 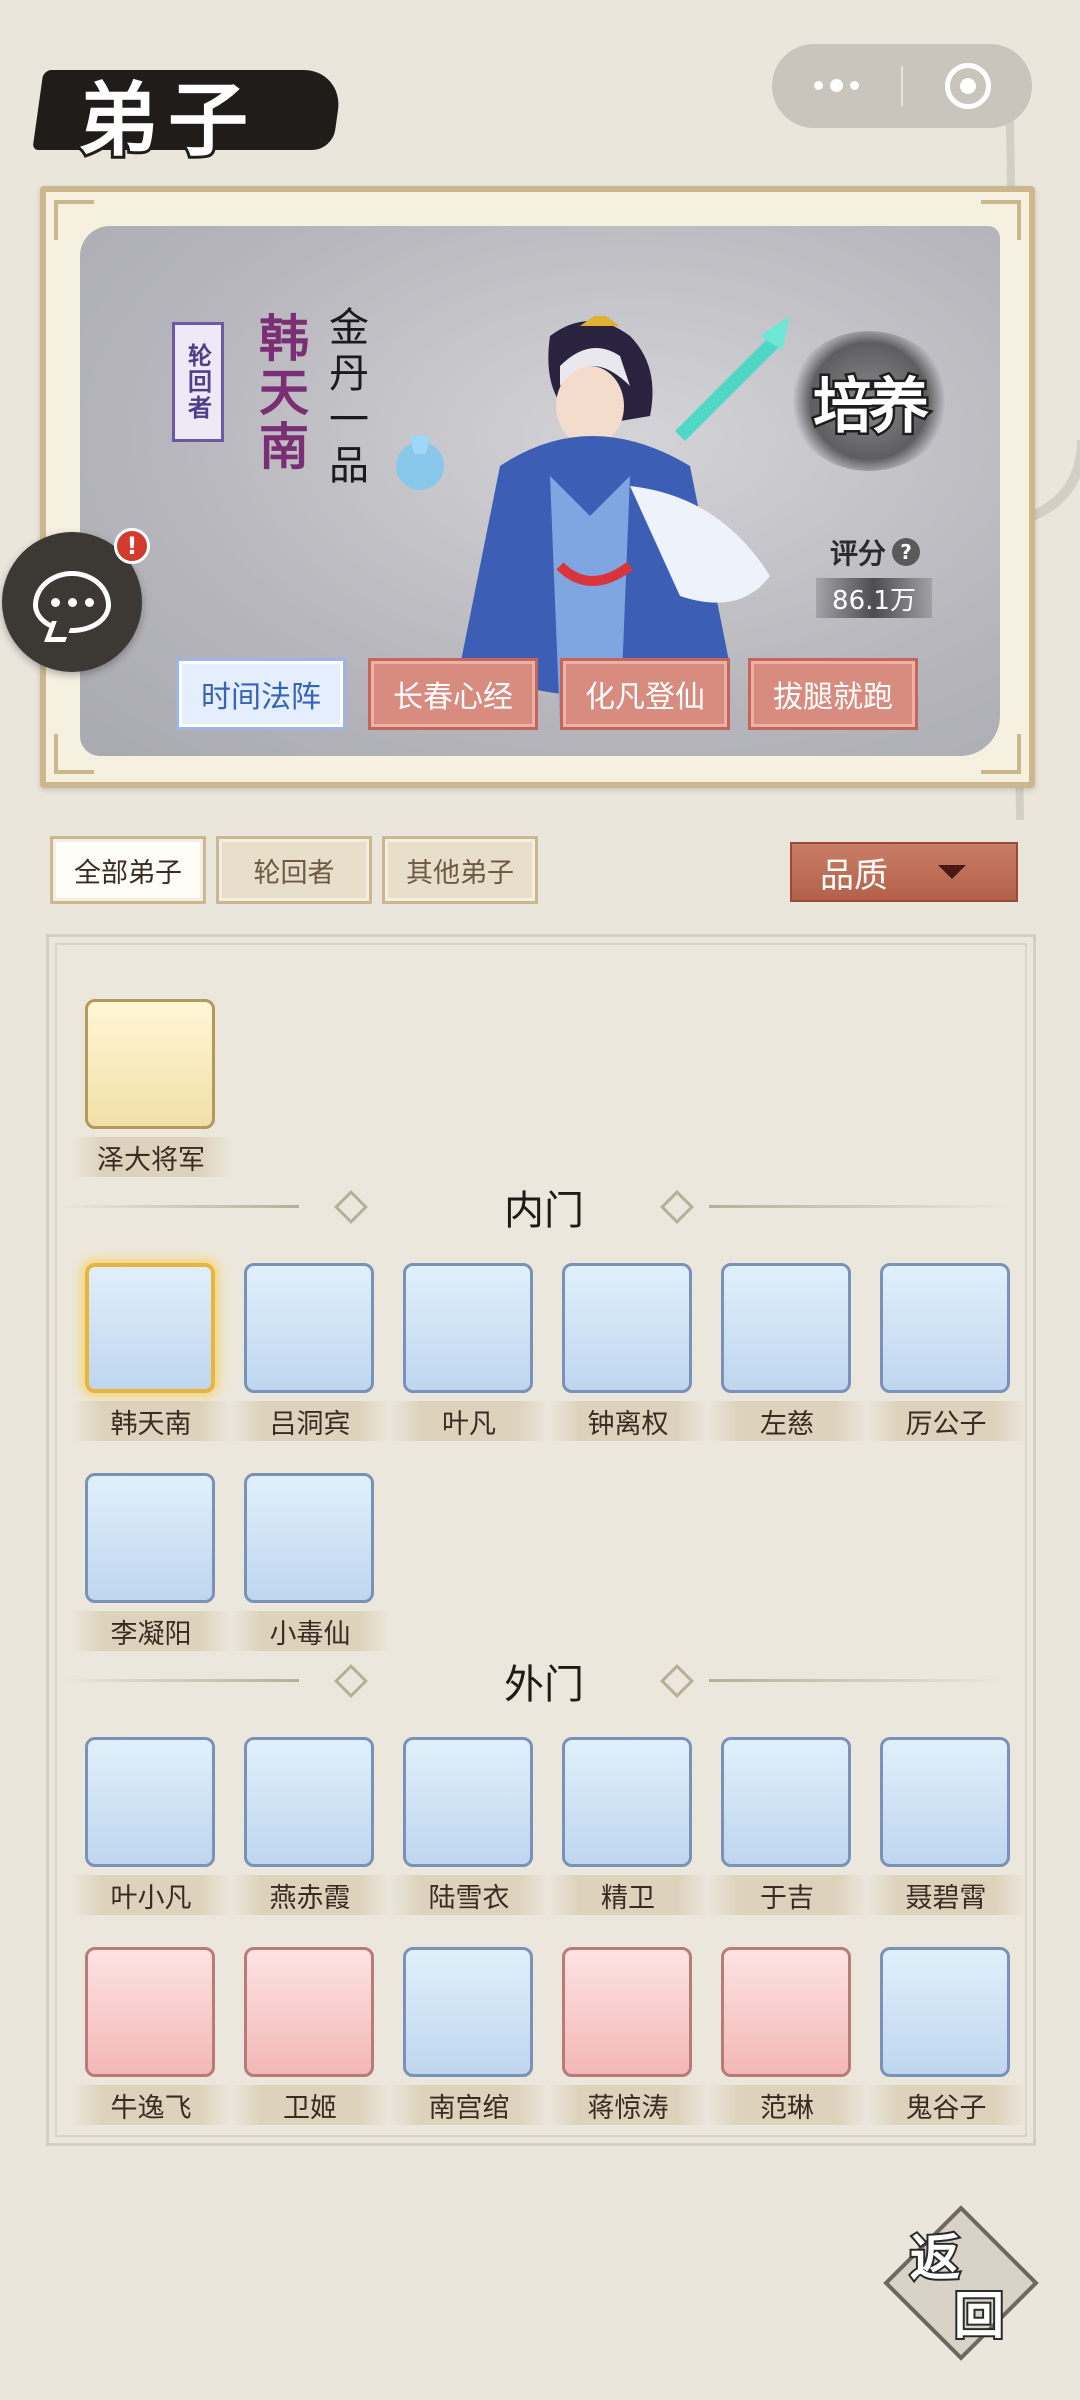 I want to click on section-inner-header: 内门, so click(x=544, y=1207).